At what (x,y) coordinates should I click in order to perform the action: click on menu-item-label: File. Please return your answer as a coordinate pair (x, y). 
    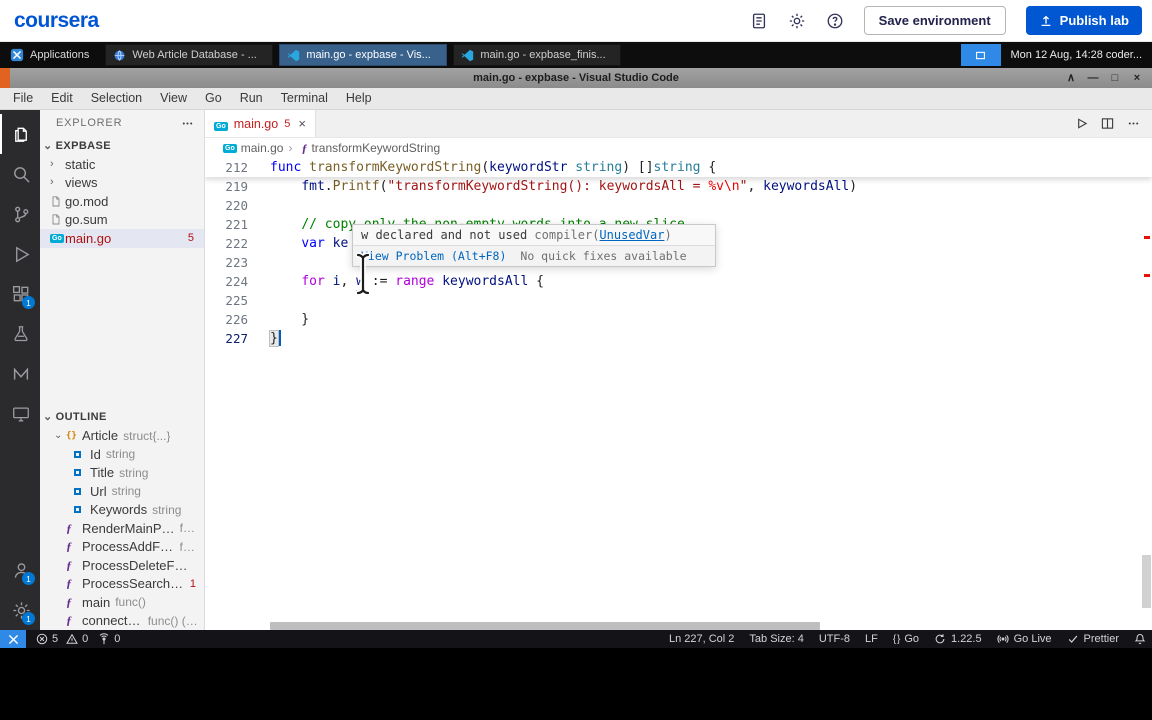
    Looking at the image, I should click on (23, 98).